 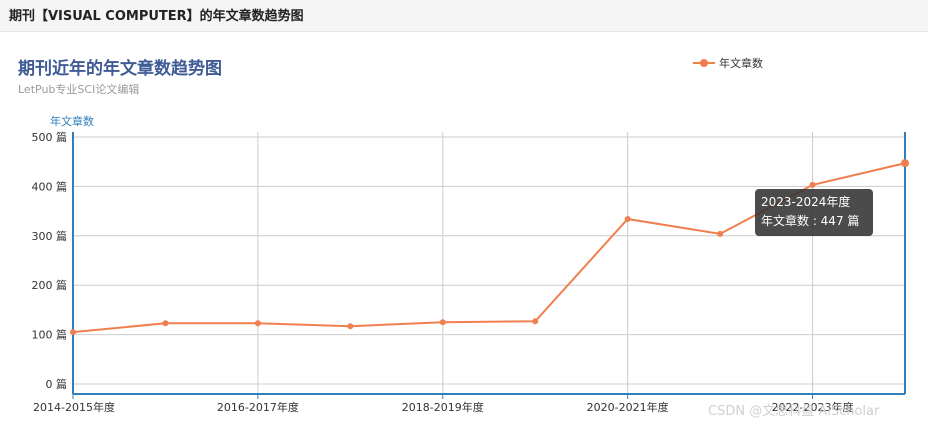 I want to click on watermark: CSDN @文思科盘 AiScholar, so click(x=794, y=411).